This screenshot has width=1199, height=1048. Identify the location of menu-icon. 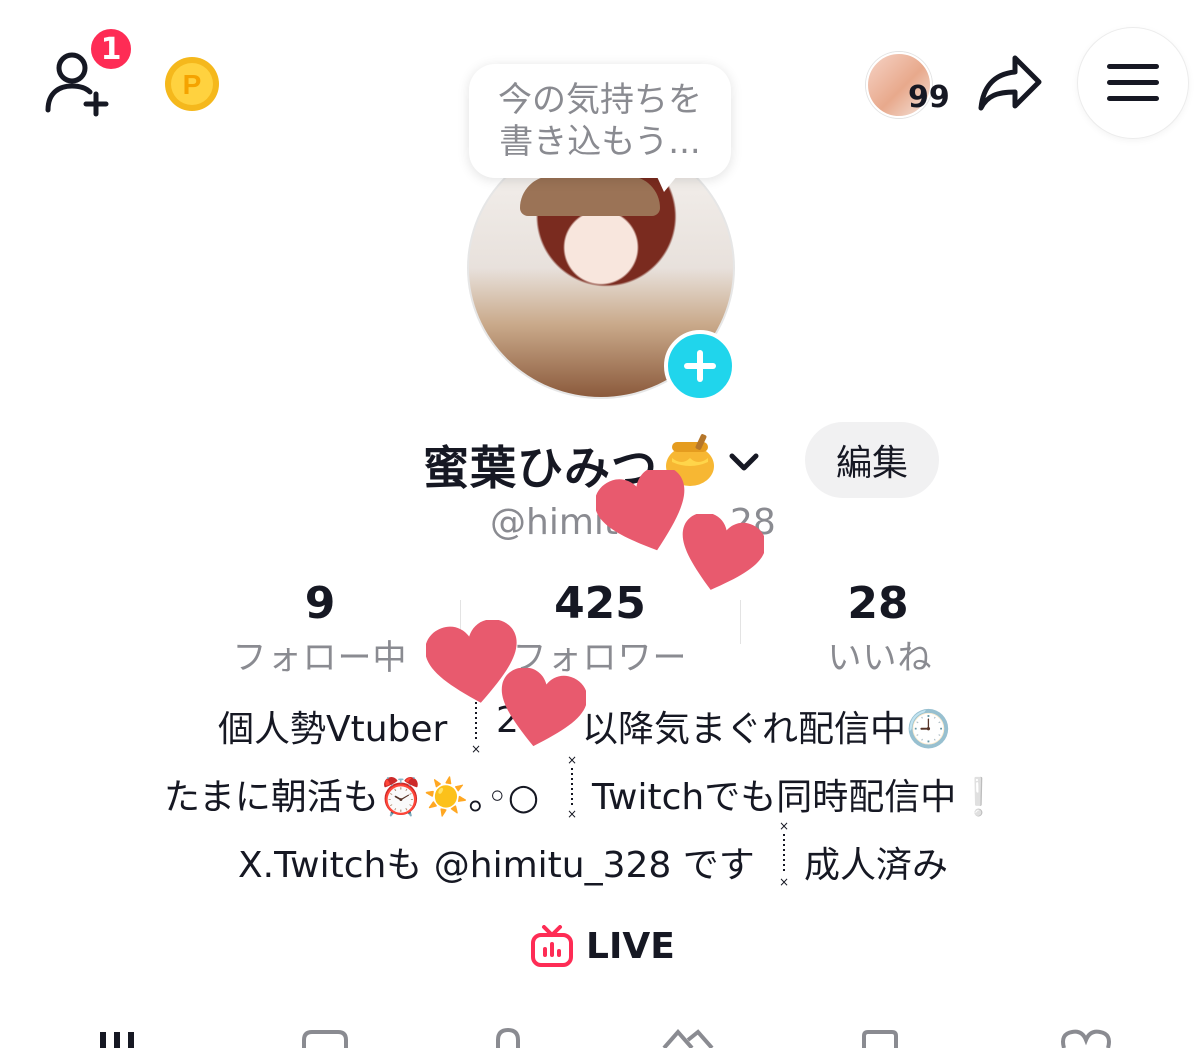
(1133, 82).